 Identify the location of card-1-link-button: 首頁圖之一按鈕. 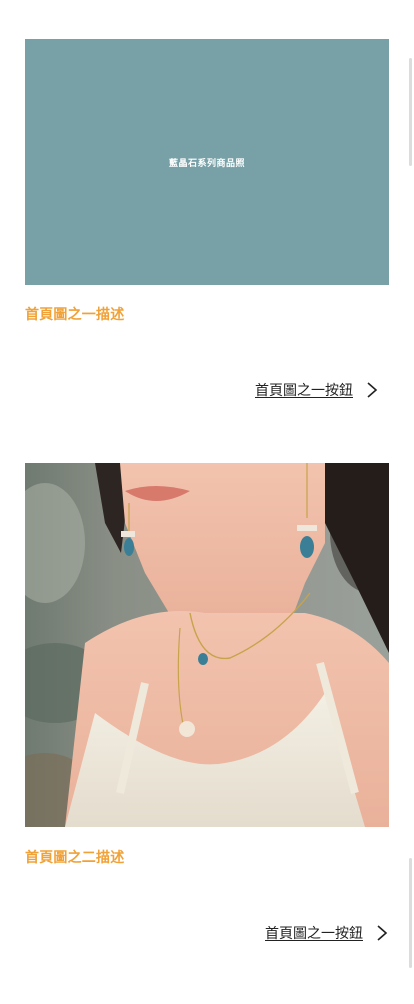
(317, 390).